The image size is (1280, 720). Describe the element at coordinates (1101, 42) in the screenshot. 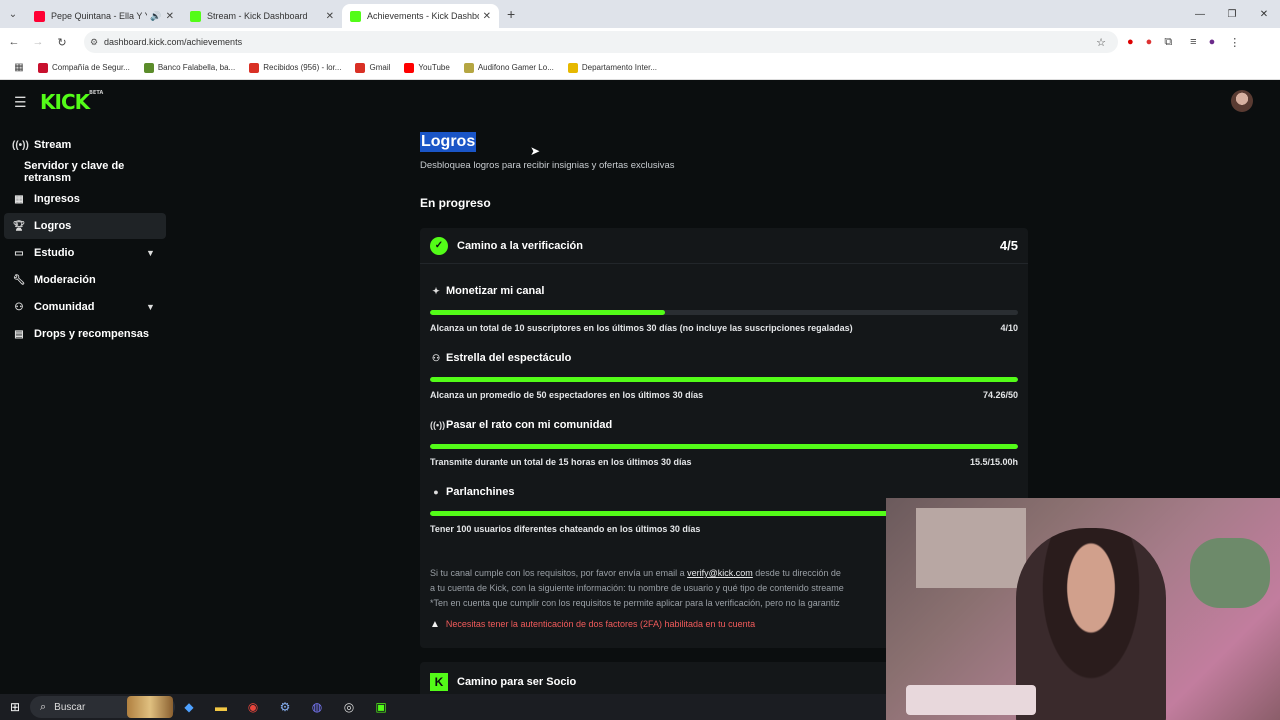

I see `bookmark-star-icon: ☆` at that location.